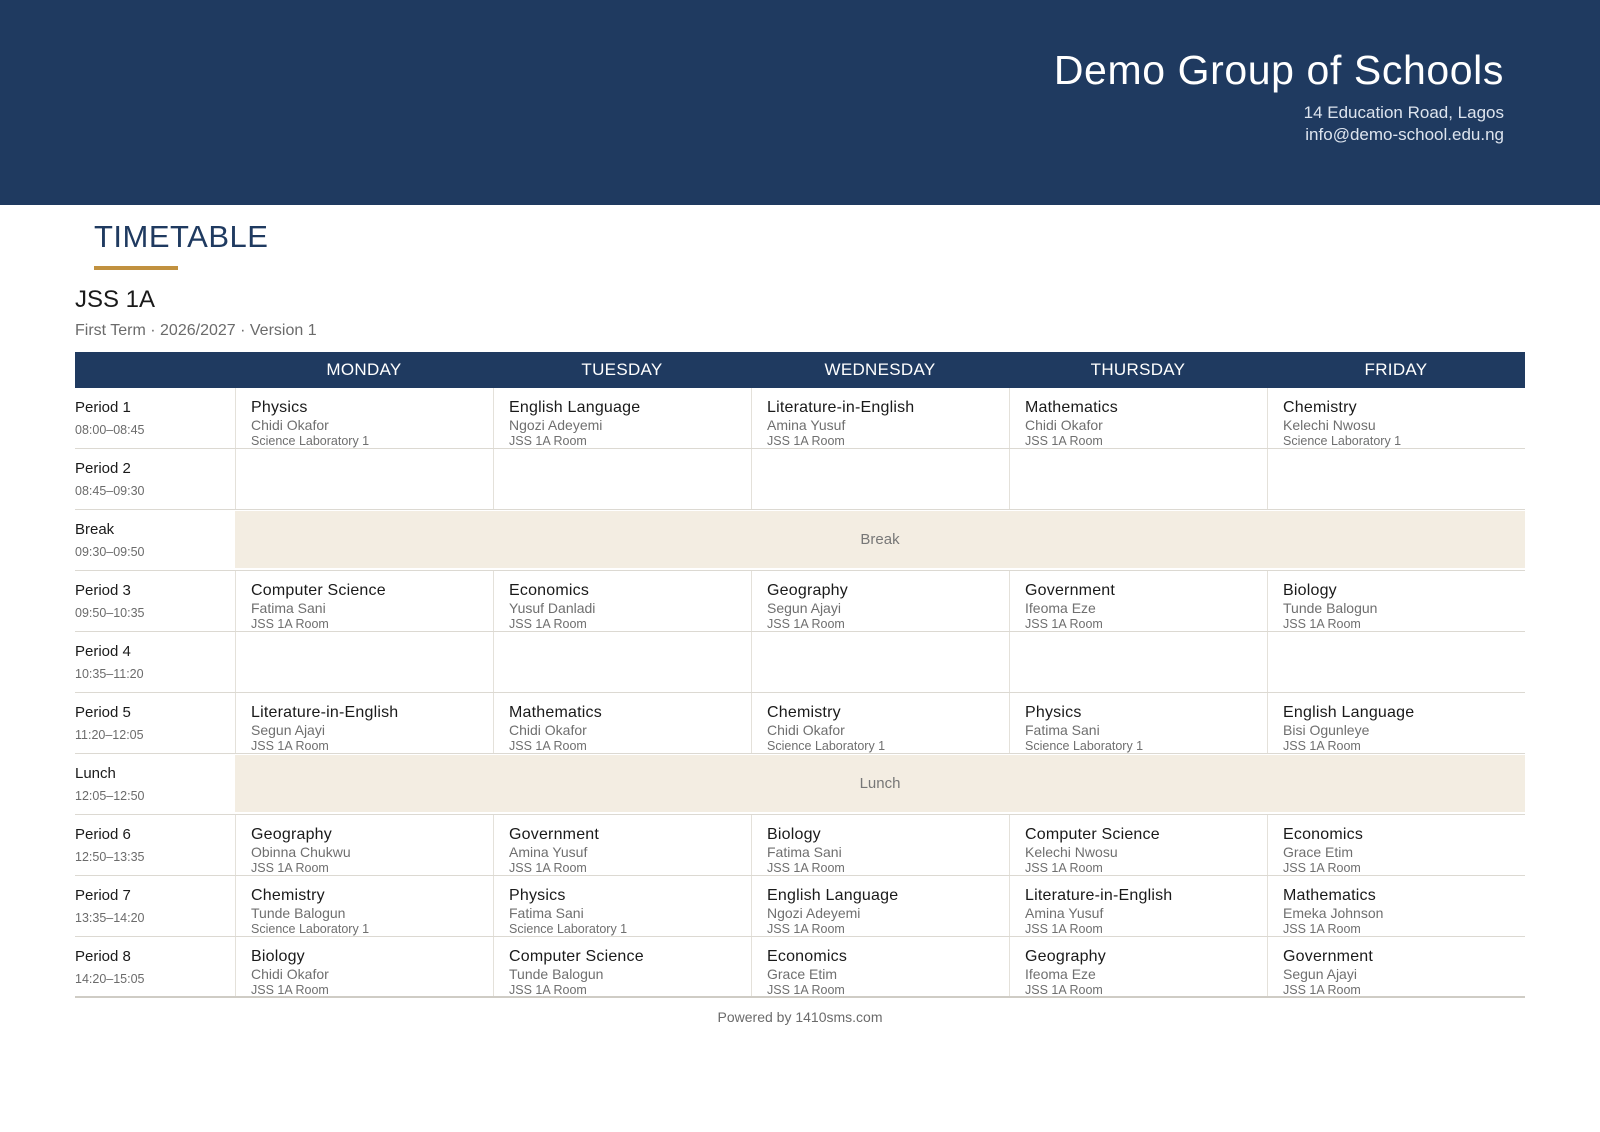  What do you see at coordinates (364, 418) in the screenshot?
I see `lesson-cell: Physics Chidi Okafor Science Laboratory 1` at bounding box center [364, 418].